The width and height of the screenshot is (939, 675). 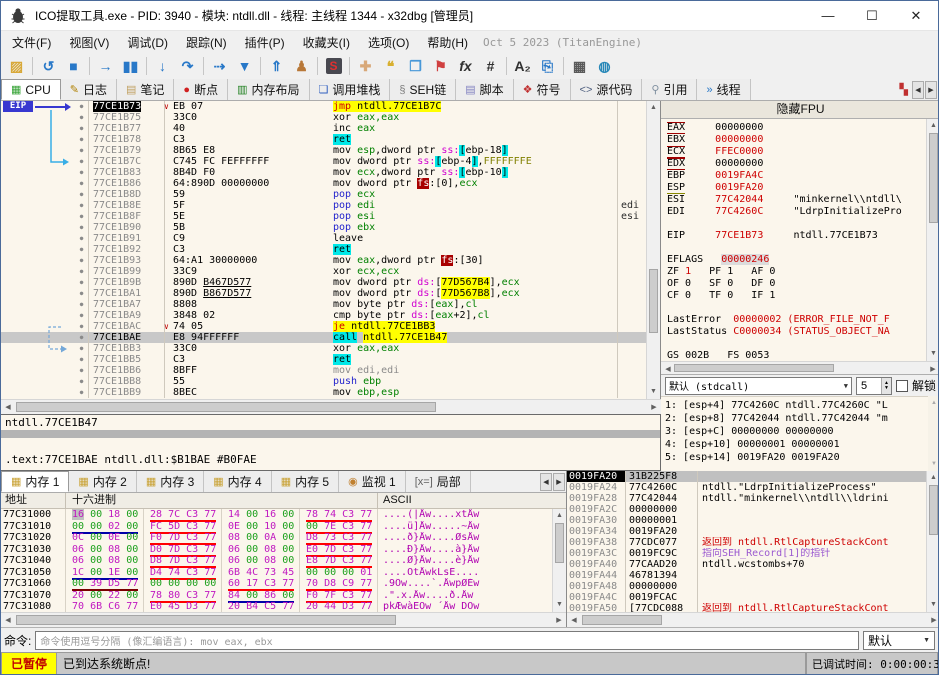 What do you see at coordinates (933, 433) in the screenshot?
I see `args-vscrollbar: ▲ ▼` at bounding box center [933, 433].